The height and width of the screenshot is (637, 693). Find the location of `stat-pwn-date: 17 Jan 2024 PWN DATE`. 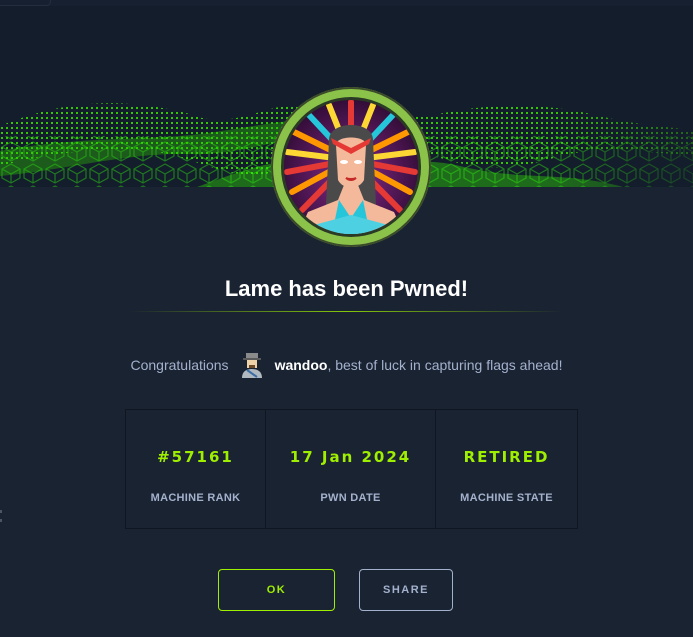

stat-pwn-date: 17 Jan 2024 PWN DATE is located at coordinates (351, 469).